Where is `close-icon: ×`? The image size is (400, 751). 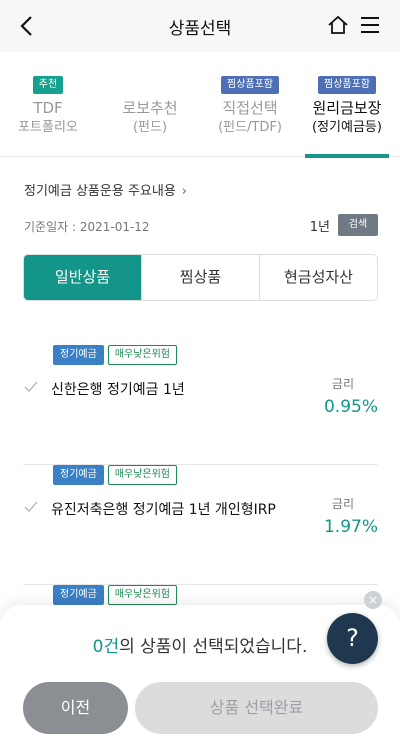 close-icon: × is located at coordinates (373, 600).